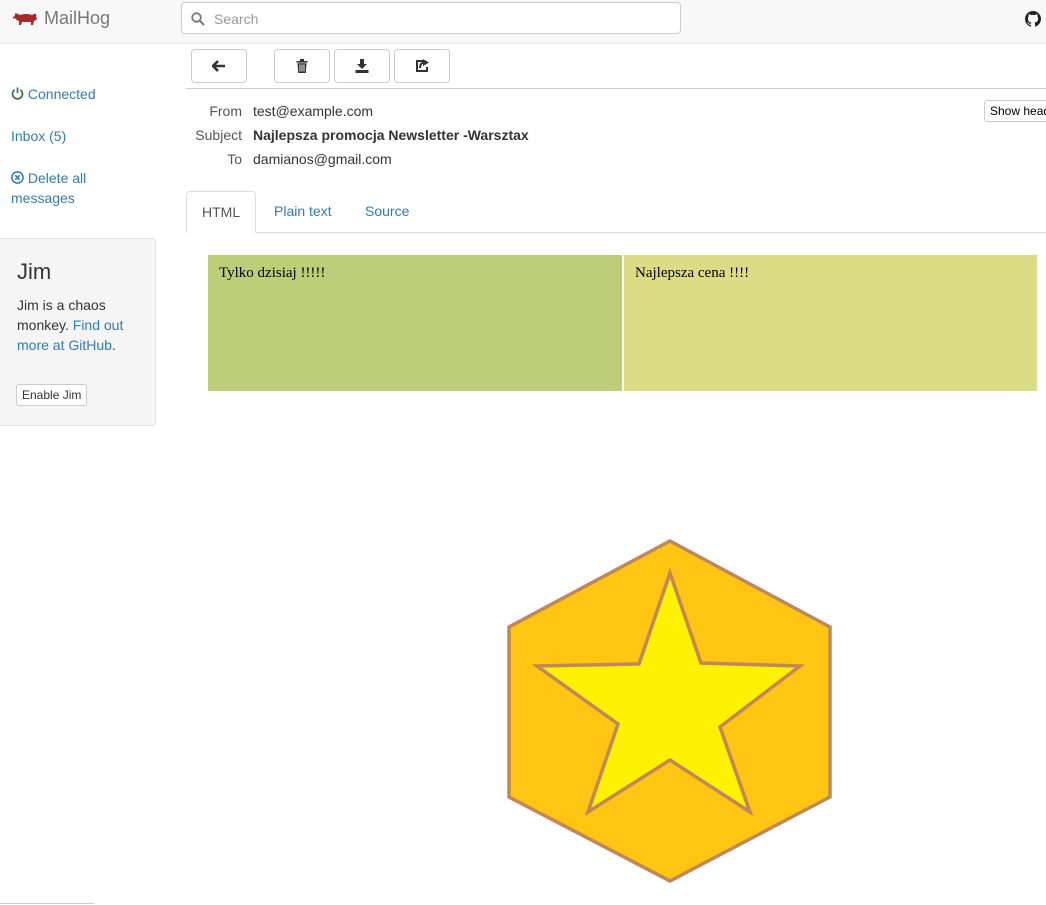 Image resolution: width=1046 pixels, height=905 pixels. I want to click on bottom-edge-line, so click(47, 903).